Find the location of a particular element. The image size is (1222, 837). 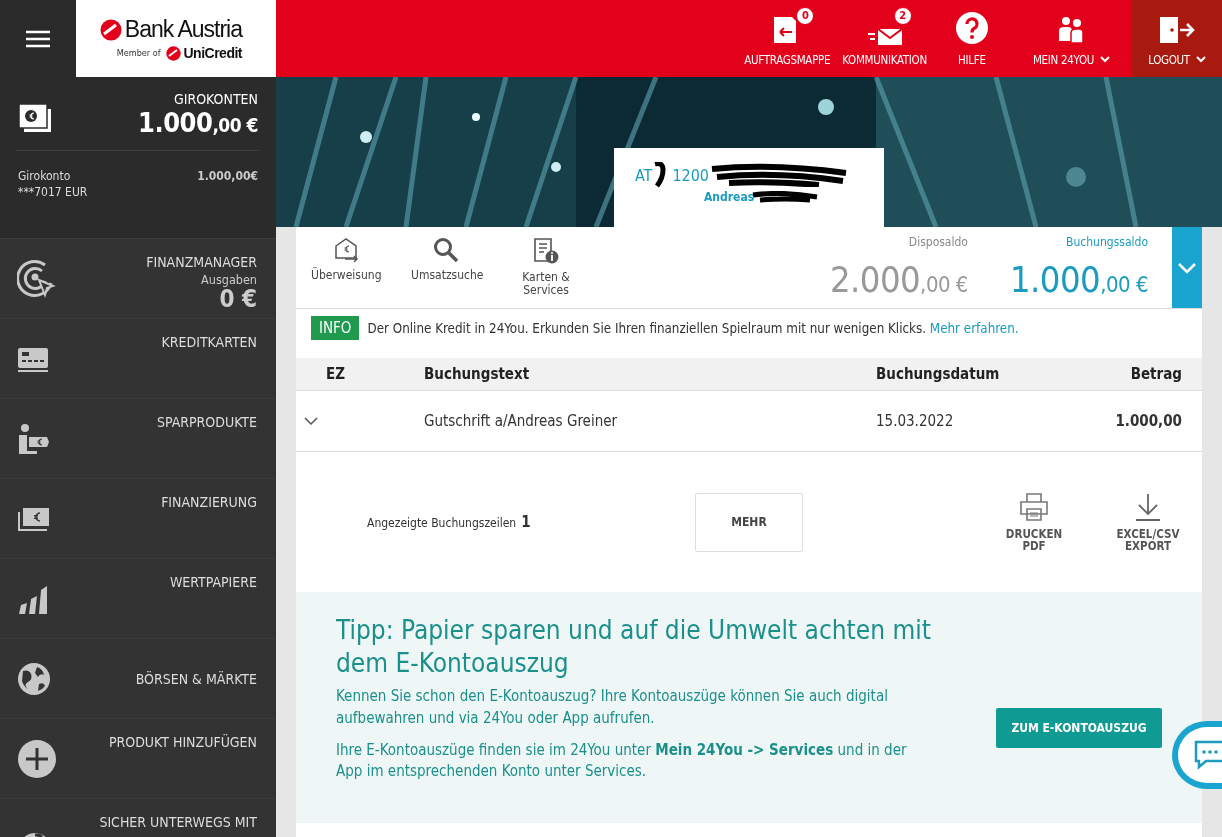

iban-text: AT is located at coordinates (644, 175).